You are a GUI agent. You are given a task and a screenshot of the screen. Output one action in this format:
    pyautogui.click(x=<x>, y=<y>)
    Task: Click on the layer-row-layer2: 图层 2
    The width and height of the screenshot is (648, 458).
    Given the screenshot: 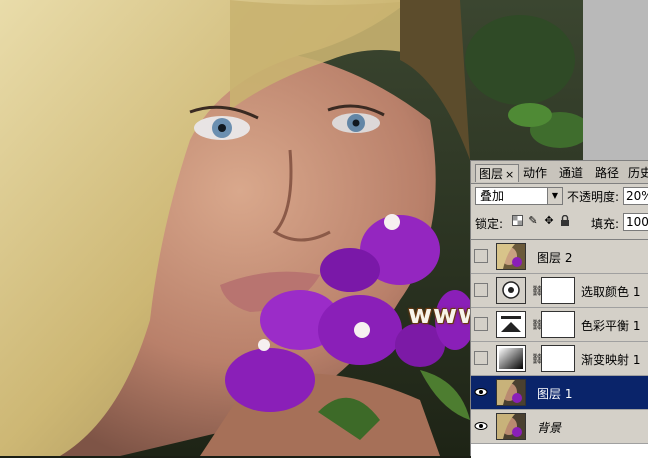 What is the action you would take?
    pyautogui.click(x=559, y=257)
    